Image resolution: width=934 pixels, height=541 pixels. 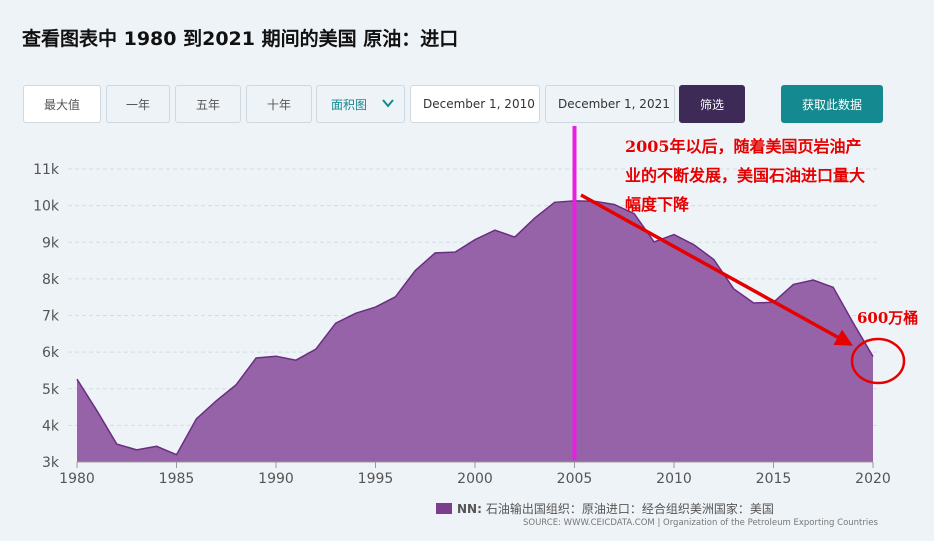 What do you see at coordinates (629, 509) in the screenshot?
I see `legend-series-label: 石油输出国组织：原油进口：经合组织美洲国家：美国` at bounding box center [629, 509].